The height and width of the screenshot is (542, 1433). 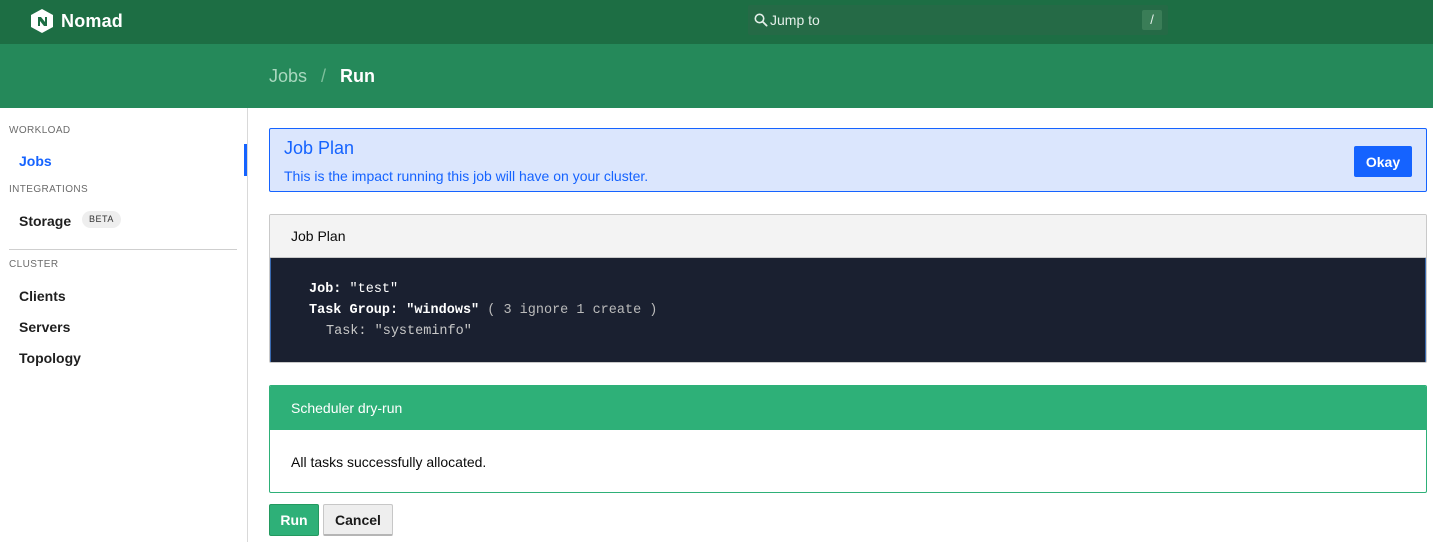 I want to click on run-button: Run, so click(x=294, y=520).